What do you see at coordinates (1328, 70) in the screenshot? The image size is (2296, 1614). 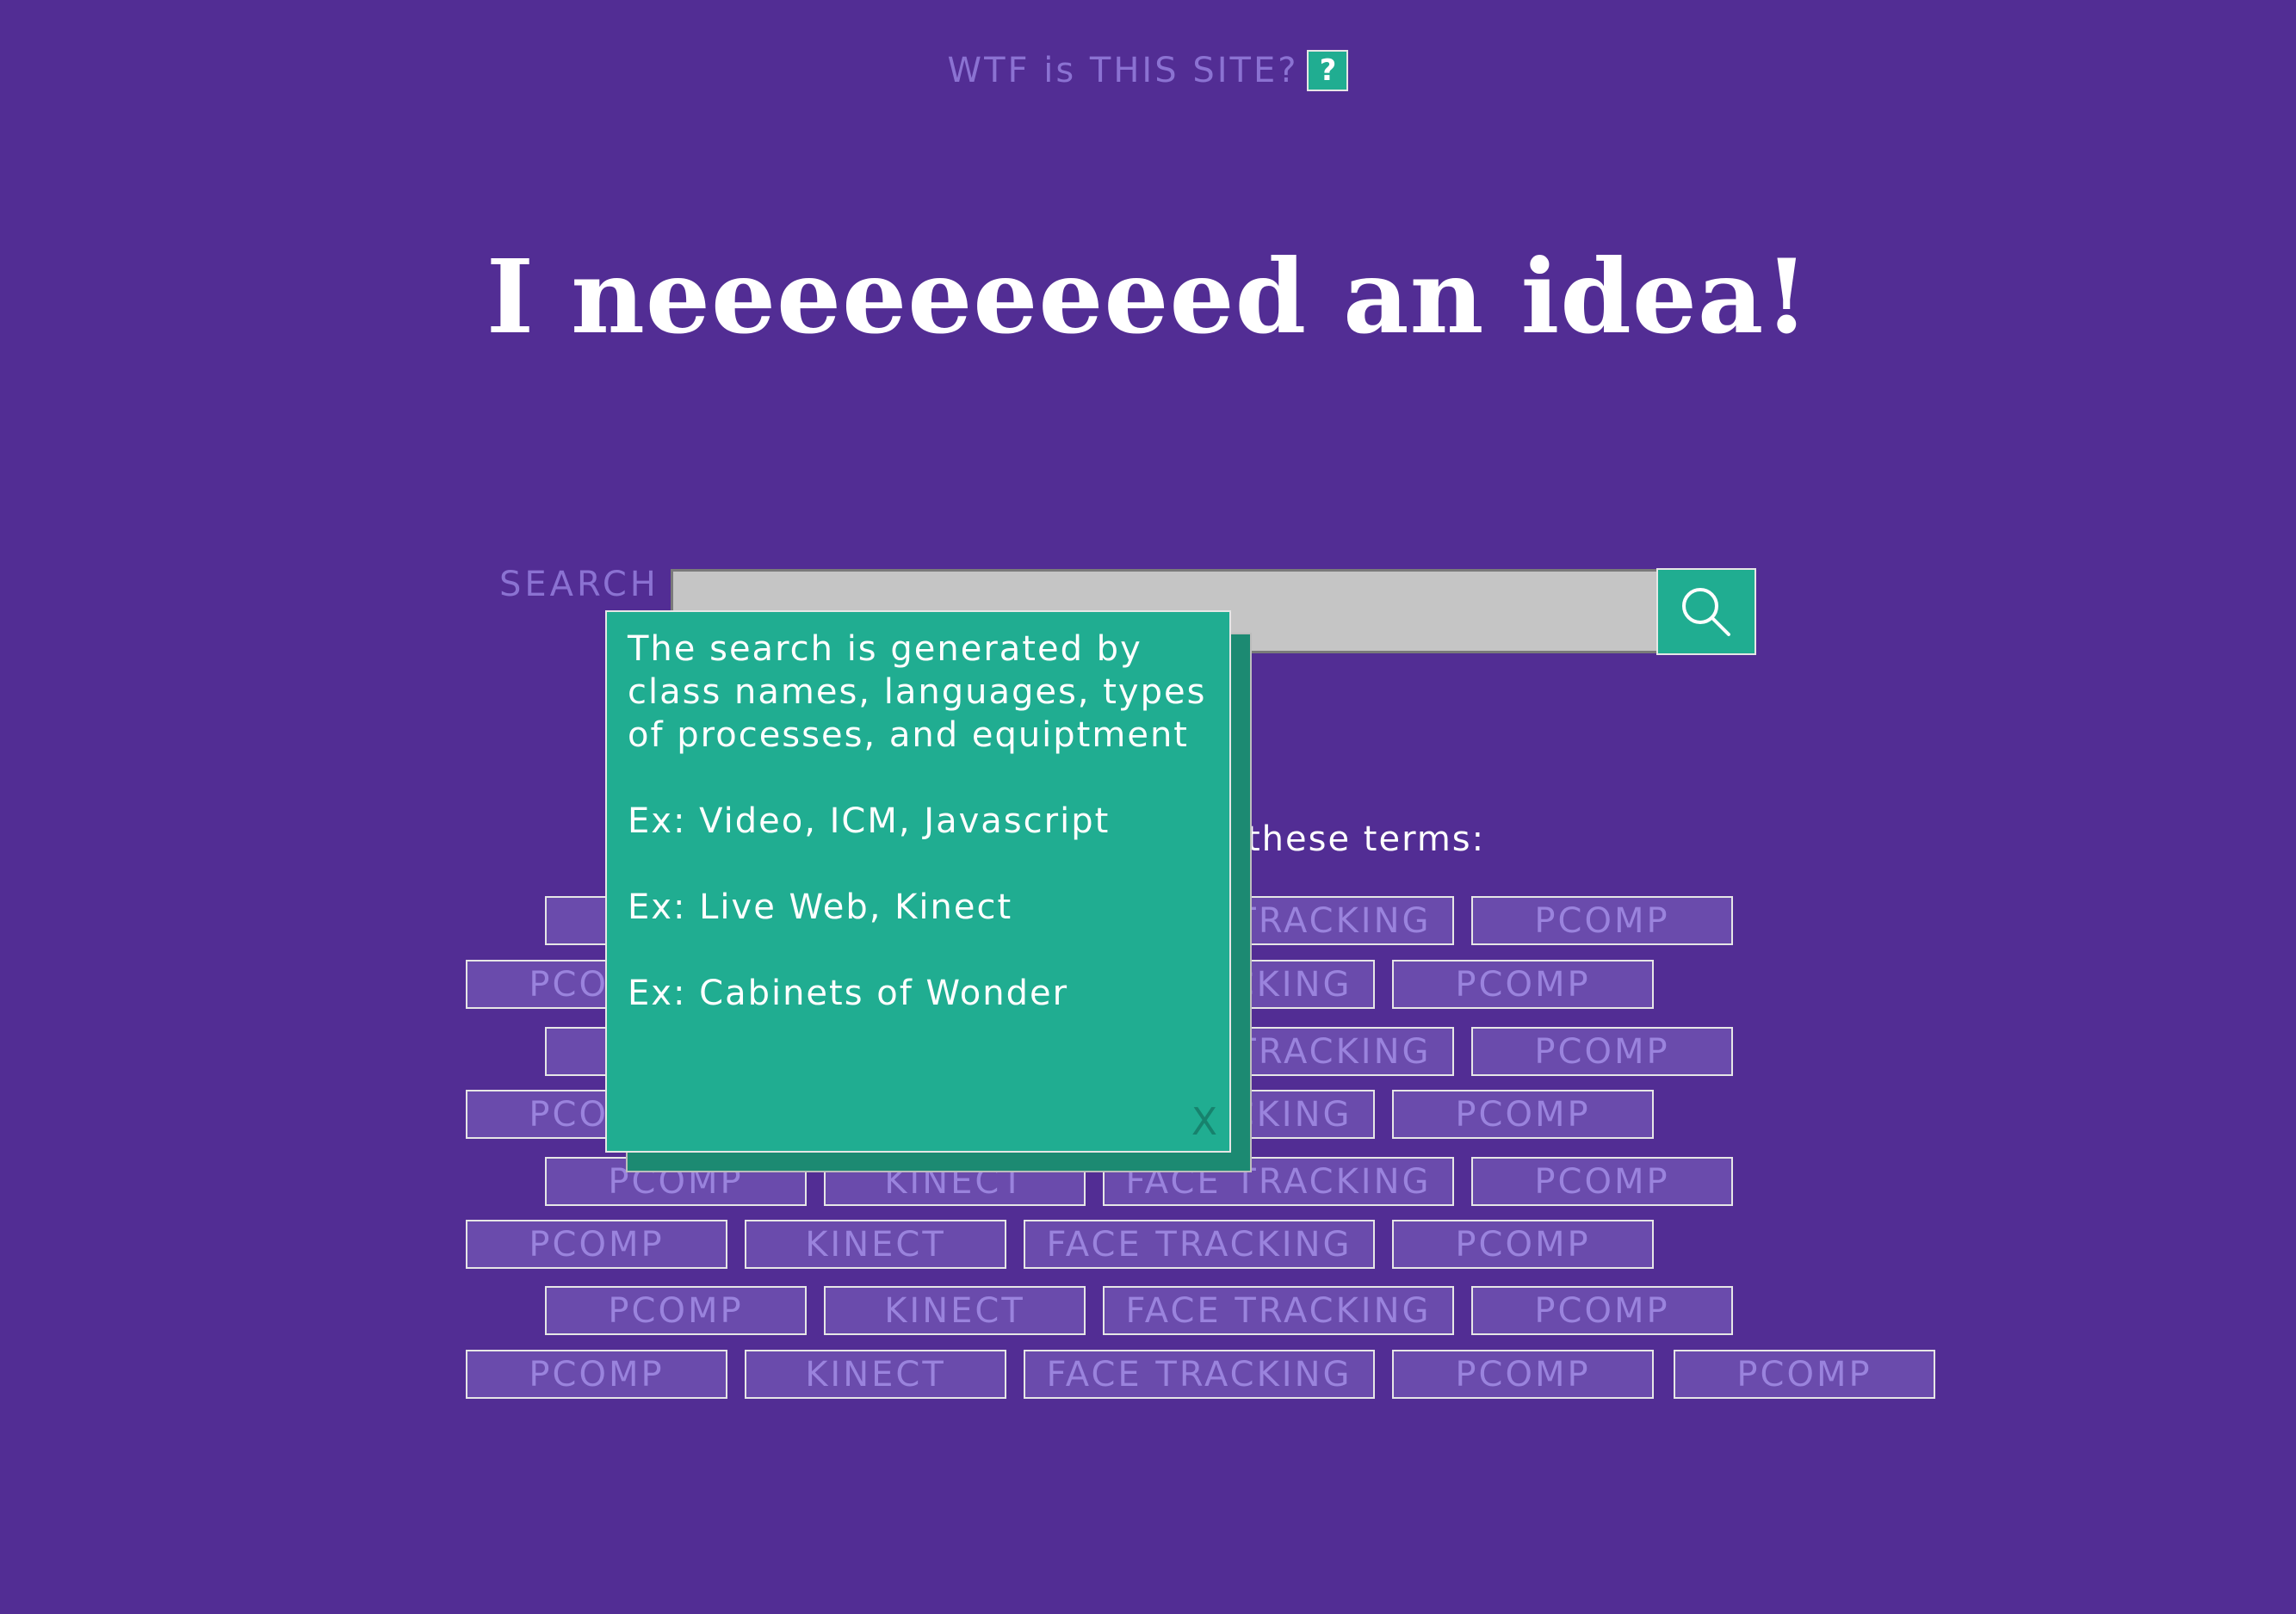 I see `help-button: ?` at bounding box center [1328, 70].